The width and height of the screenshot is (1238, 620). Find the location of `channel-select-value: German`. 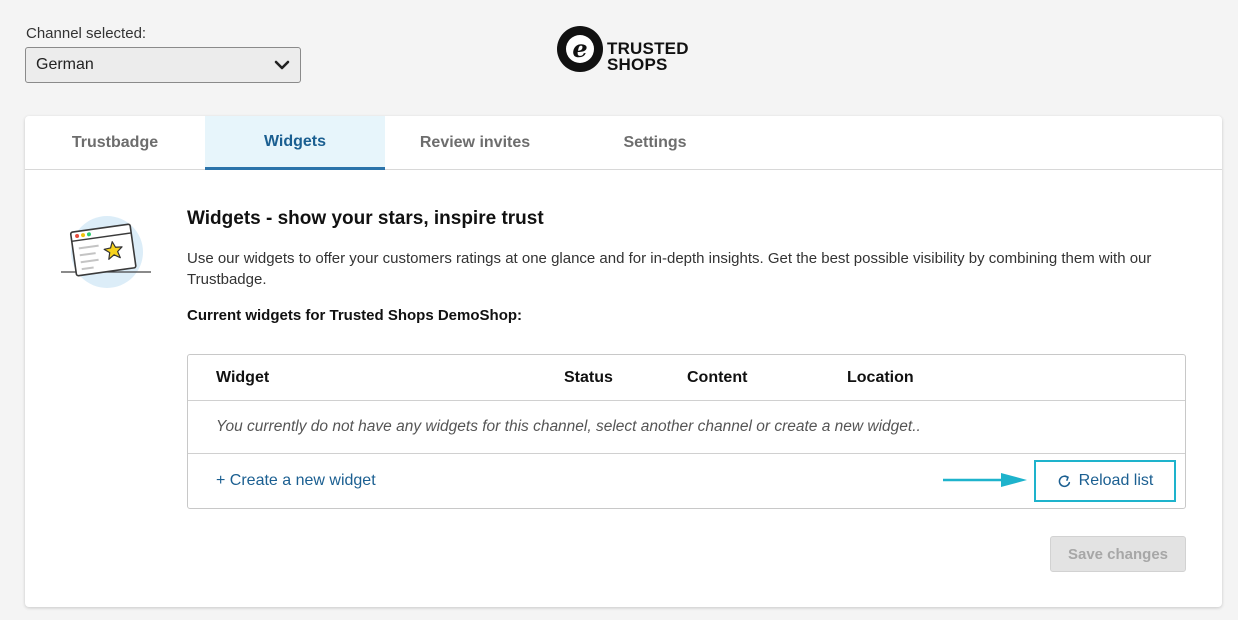

channel-select-value: German is located at coordinates (65, 64).